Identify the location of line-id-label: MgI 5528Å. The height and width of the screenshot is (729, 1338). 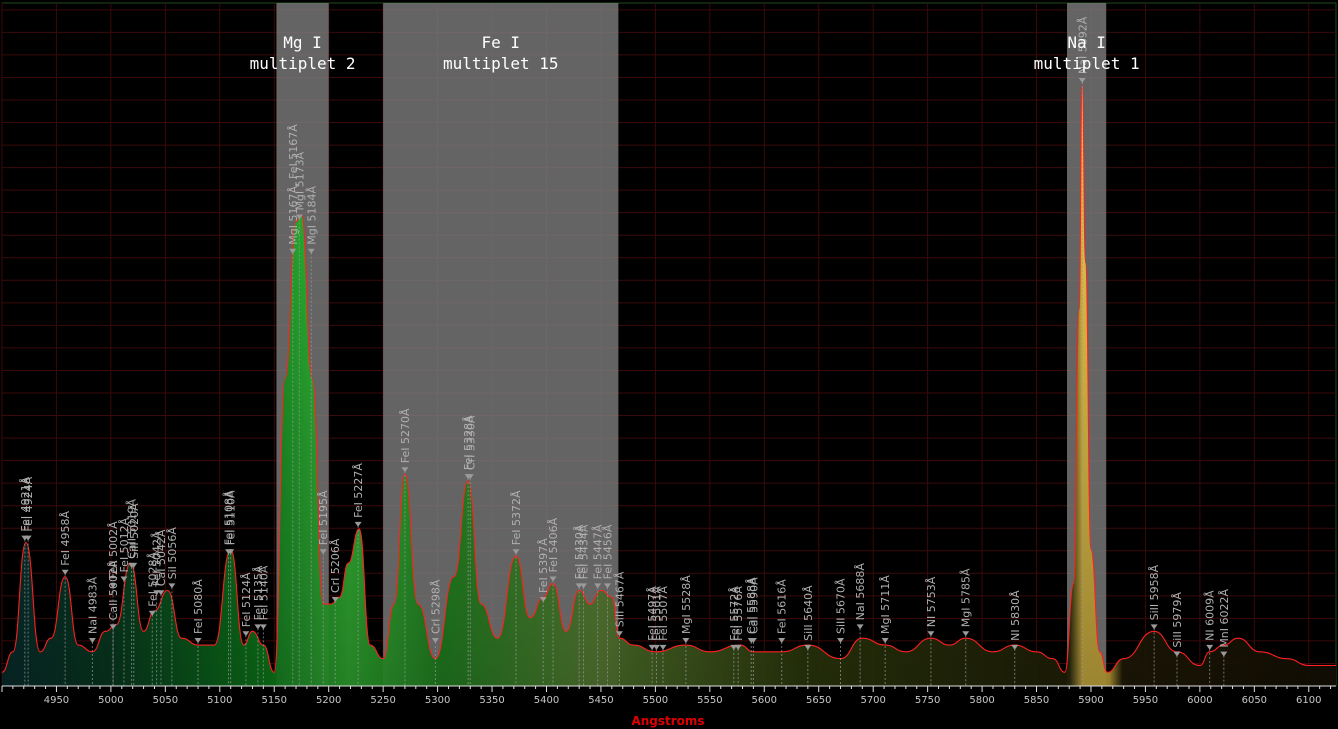
(686, 604).